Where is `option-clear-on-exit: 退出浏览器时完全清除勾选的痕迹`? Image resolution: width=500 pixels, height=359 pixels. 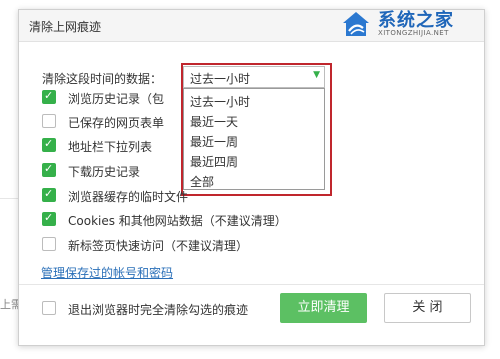
option-clear-on-exit: 退出浏览器时完全清除勾选的痕迹 is located at coordinates (157, 309).